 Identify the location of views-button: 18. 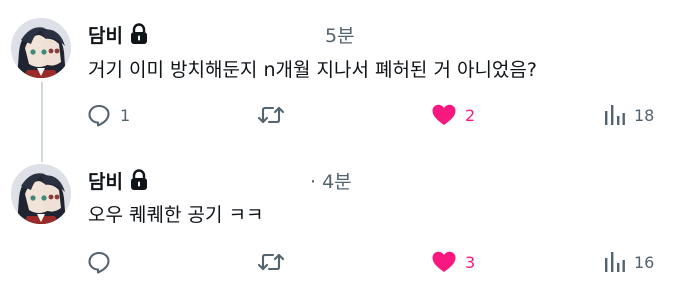
(629, 115).